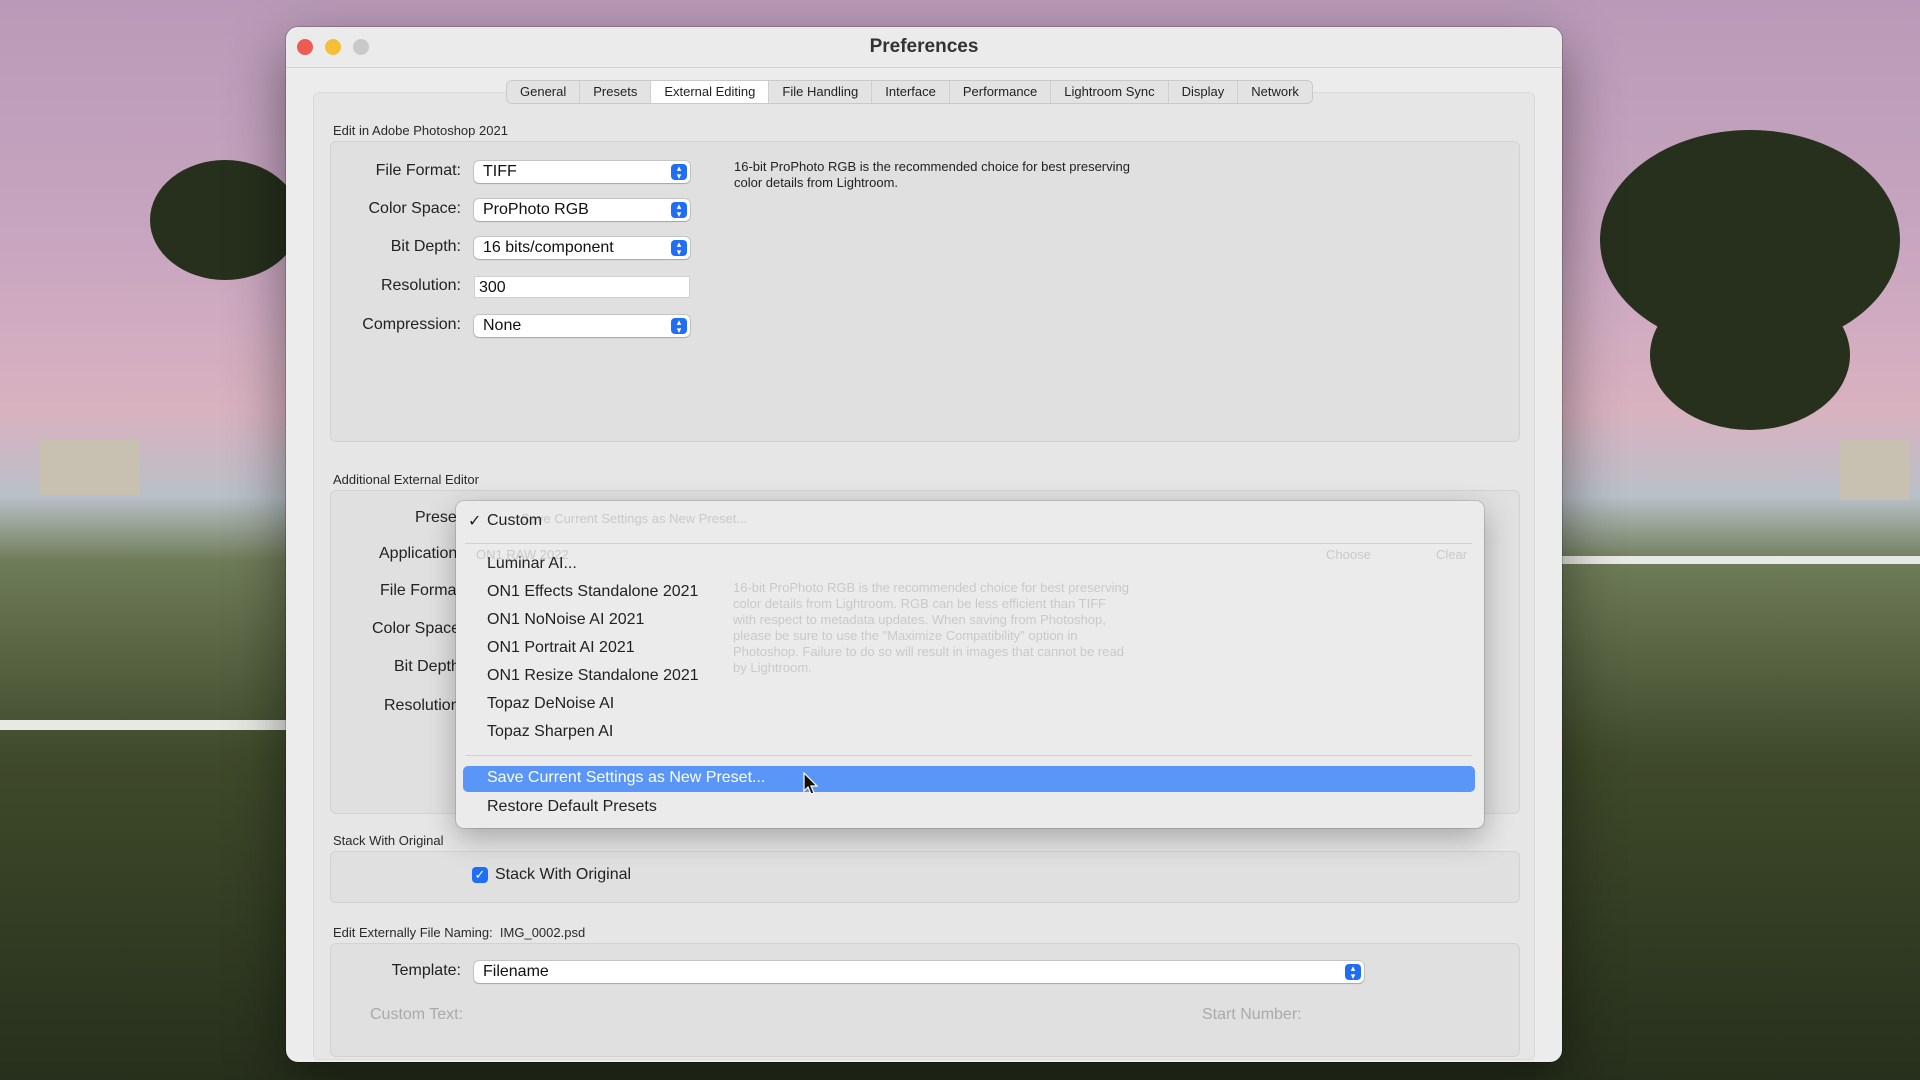 The height and width of the screenshot is (1080, 1920). What do you see at coordinates (593, 676) in the screenshot?
I see `menu-item-on1-resize: ON1 Resize Standalone 2021` at bounding box center [593, 676].